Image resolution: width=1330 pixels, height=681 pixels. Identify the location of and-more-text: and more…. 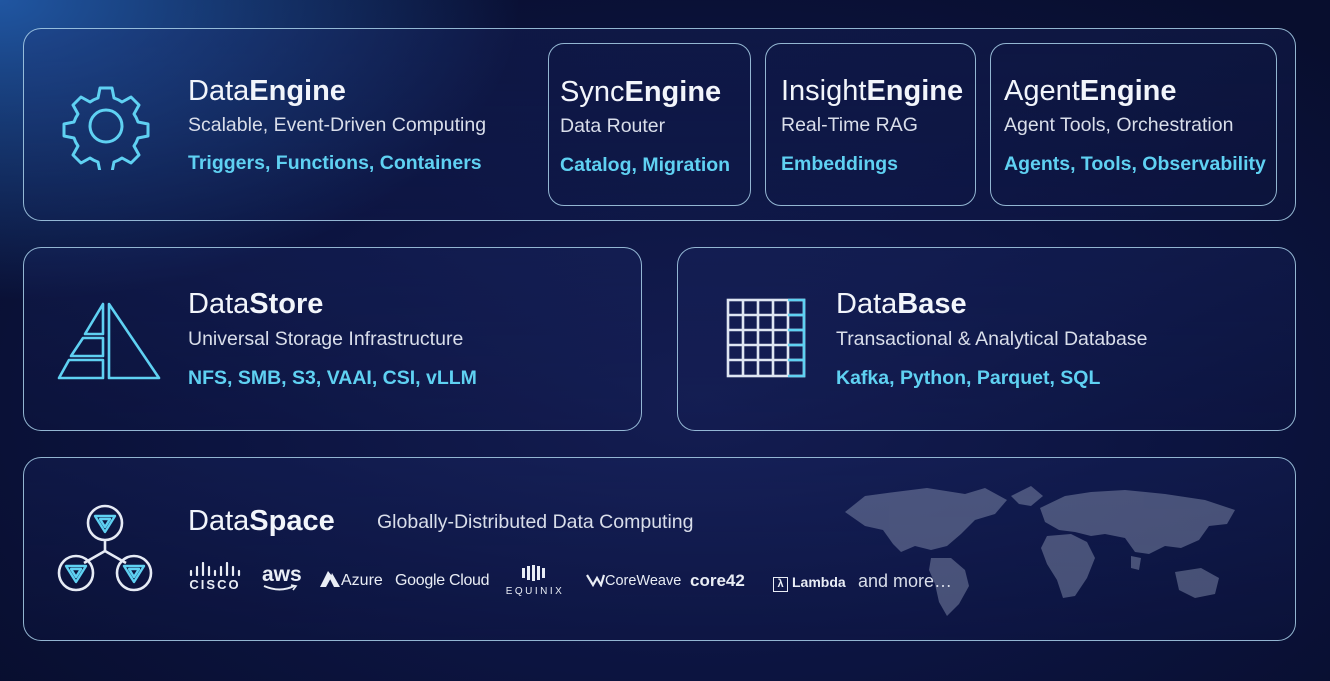
(905, 581).